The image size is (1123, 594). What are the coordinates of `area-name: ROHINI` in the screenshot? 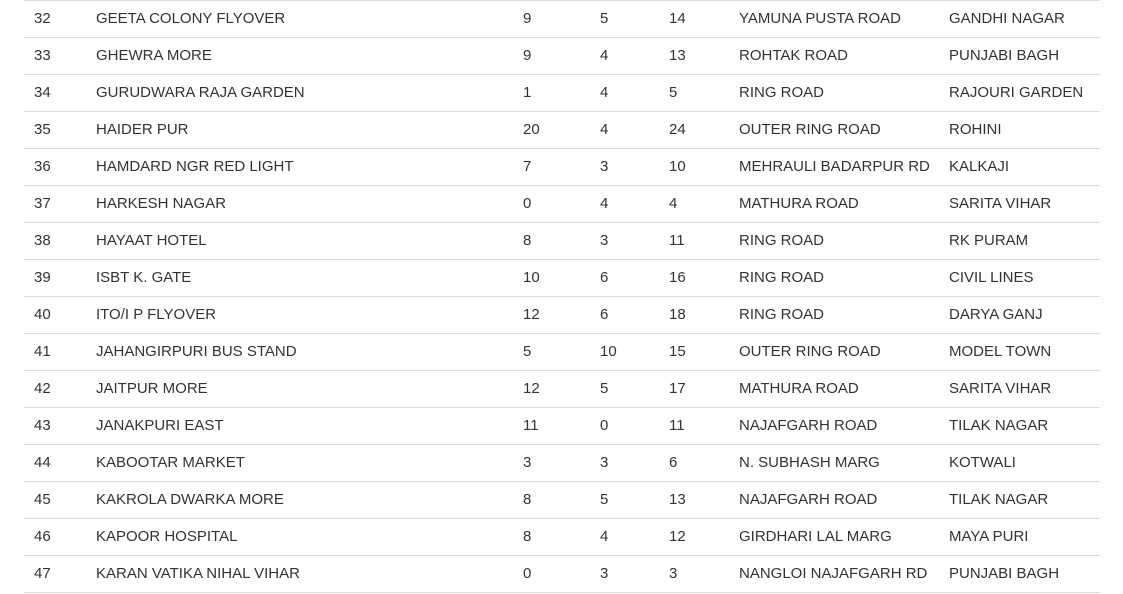 It's located at (975, 129).